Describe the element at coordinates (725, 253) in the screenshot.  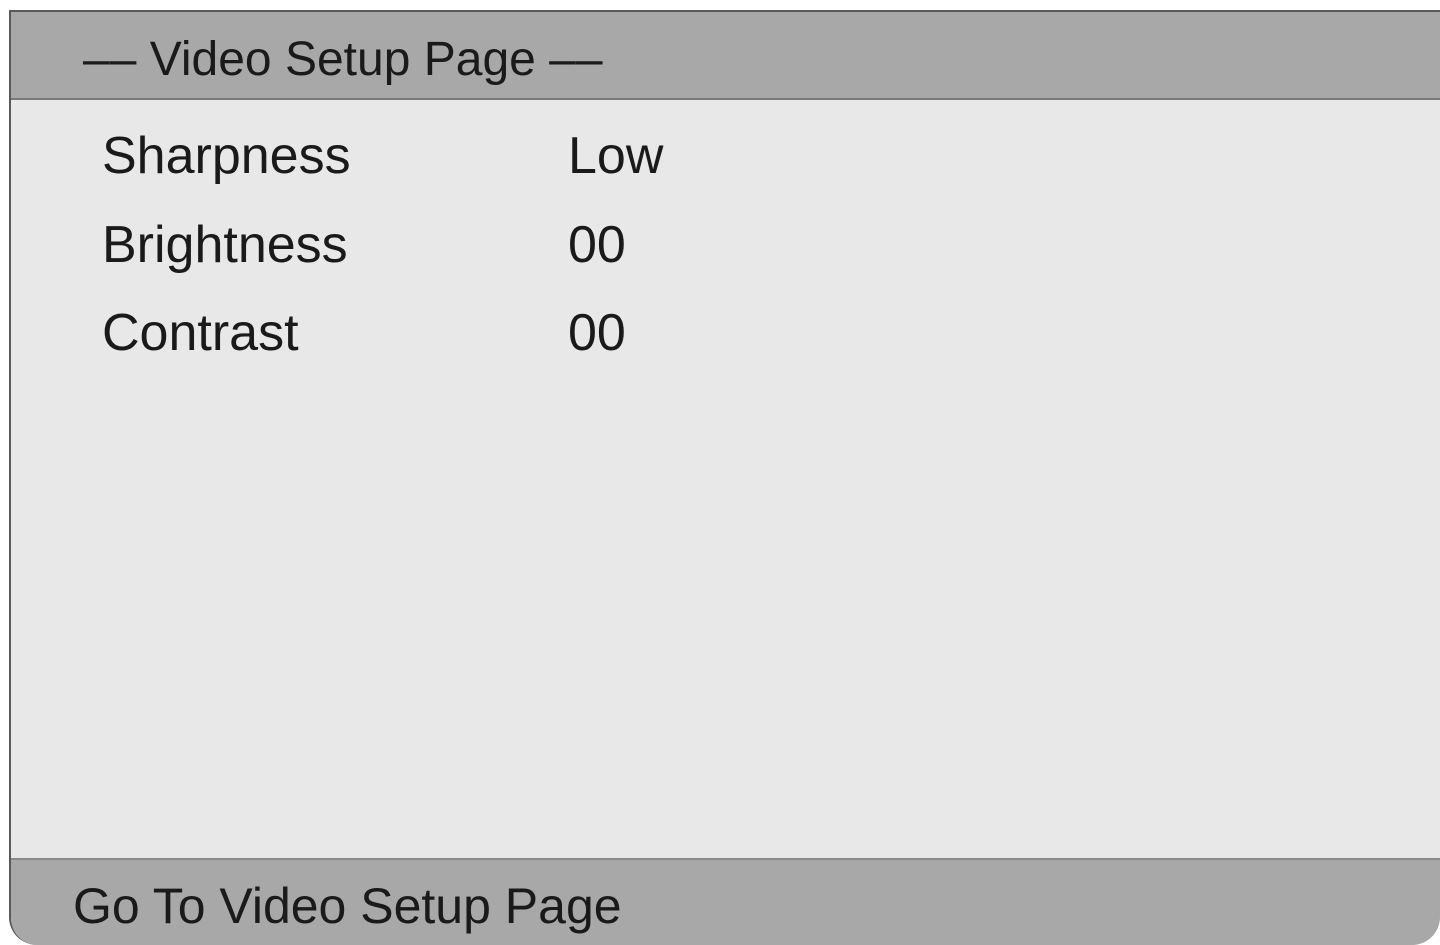
I see `setting-row-brightness: Brightness 00` at that location.